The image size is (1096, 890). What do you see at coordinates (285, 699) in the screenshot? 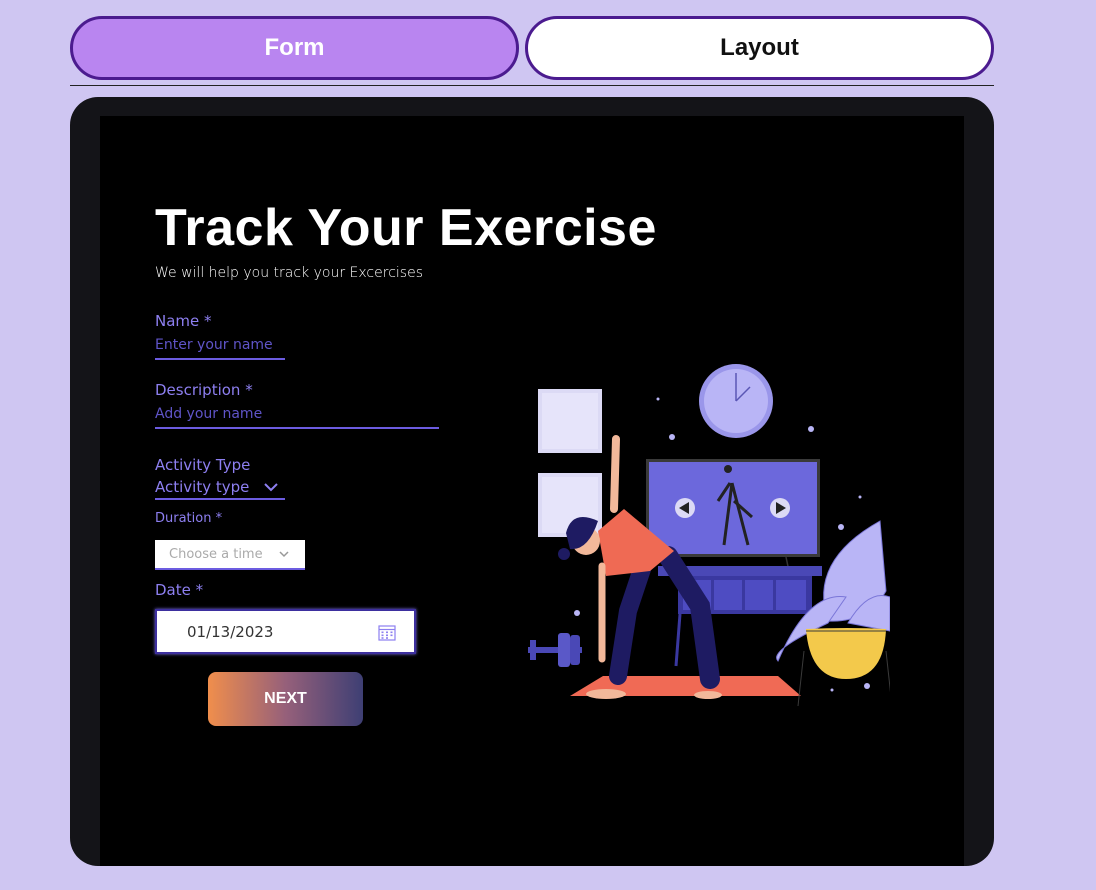
I see `next-button: NEXT` at bounding box center [285, 699].